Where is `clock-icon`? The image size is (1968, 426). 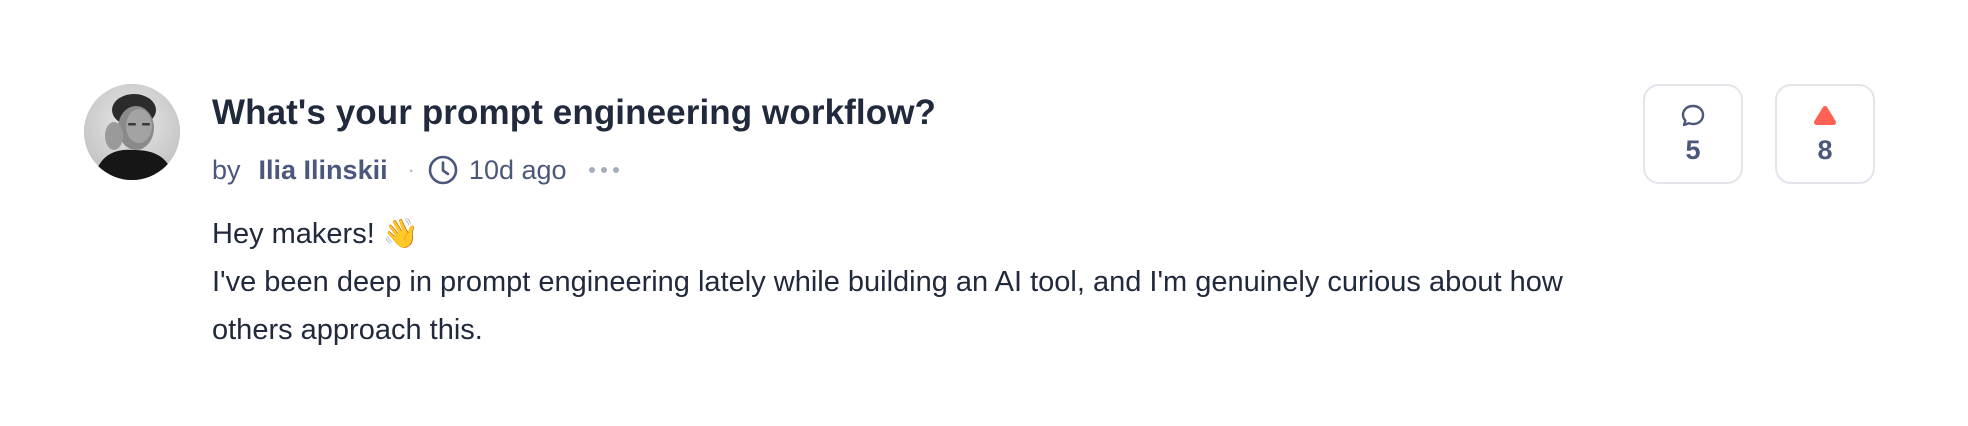 clock-icon is located at coordinates (443, 170).